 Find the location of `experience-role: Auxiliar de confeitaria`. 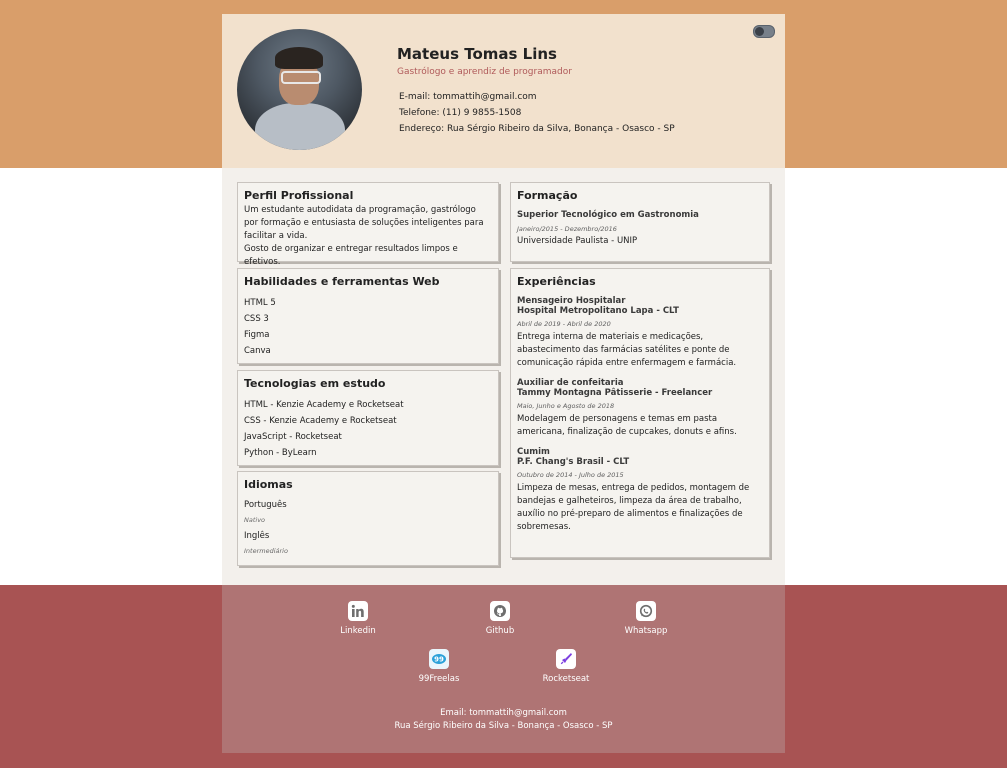

experience-role: Auxiliar de confeitaria is located at coordinates (570, 383).